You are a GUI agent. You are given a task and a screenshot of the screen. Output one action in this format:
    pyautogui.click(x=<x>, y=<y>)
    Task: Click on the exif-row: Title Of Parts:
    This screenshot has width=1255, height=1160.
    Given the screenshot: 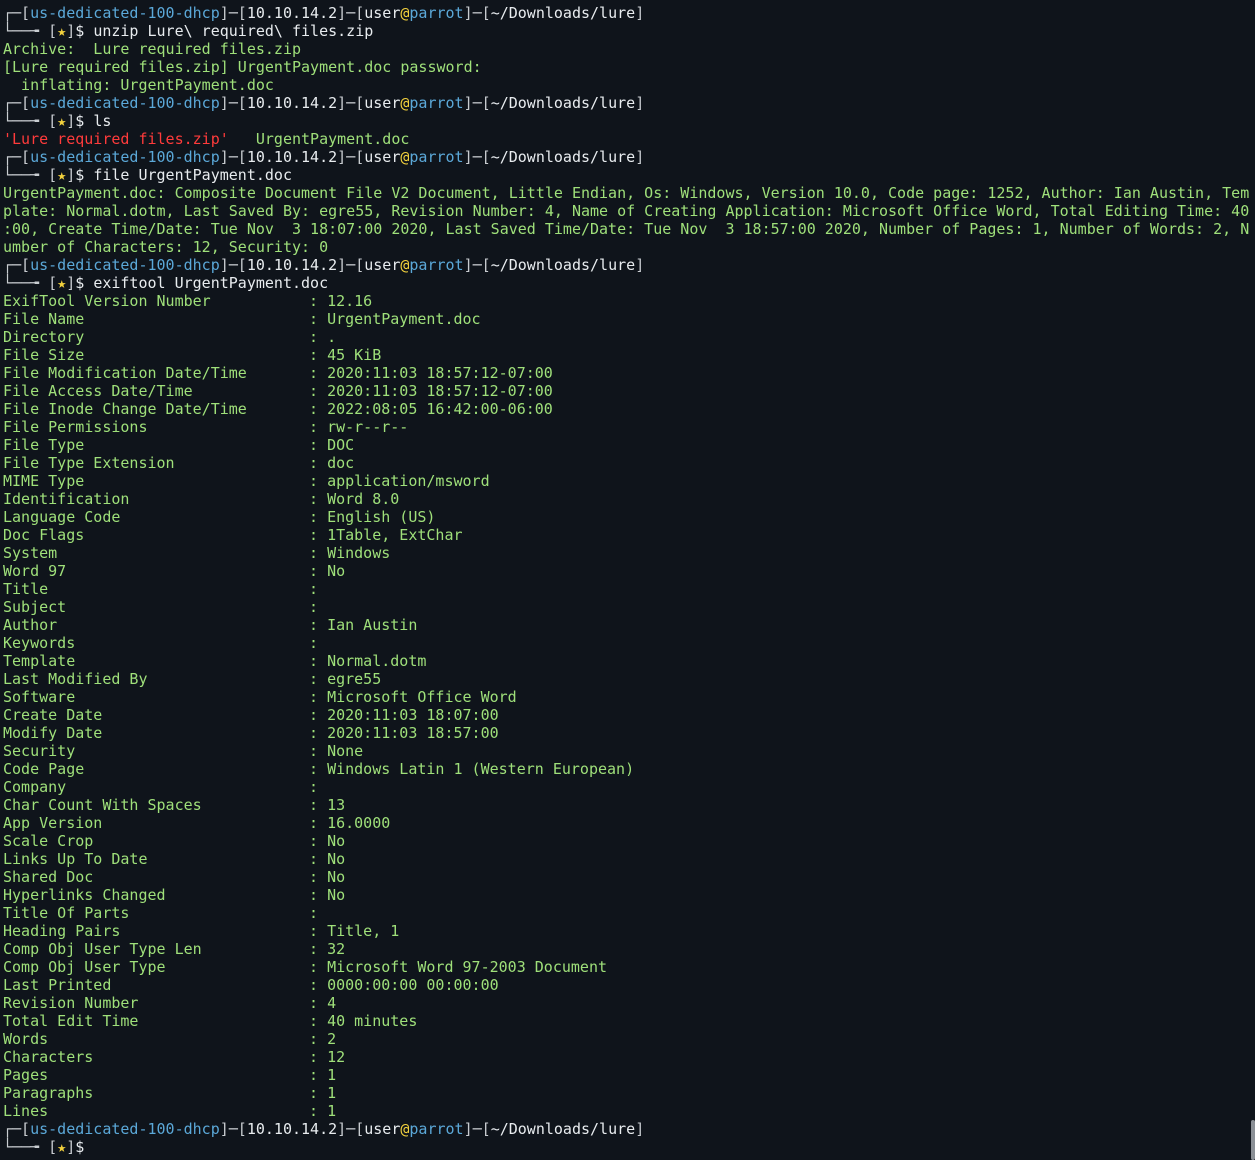 What is the action you would take?
    pyautogui.click(x=165, y=913)
    